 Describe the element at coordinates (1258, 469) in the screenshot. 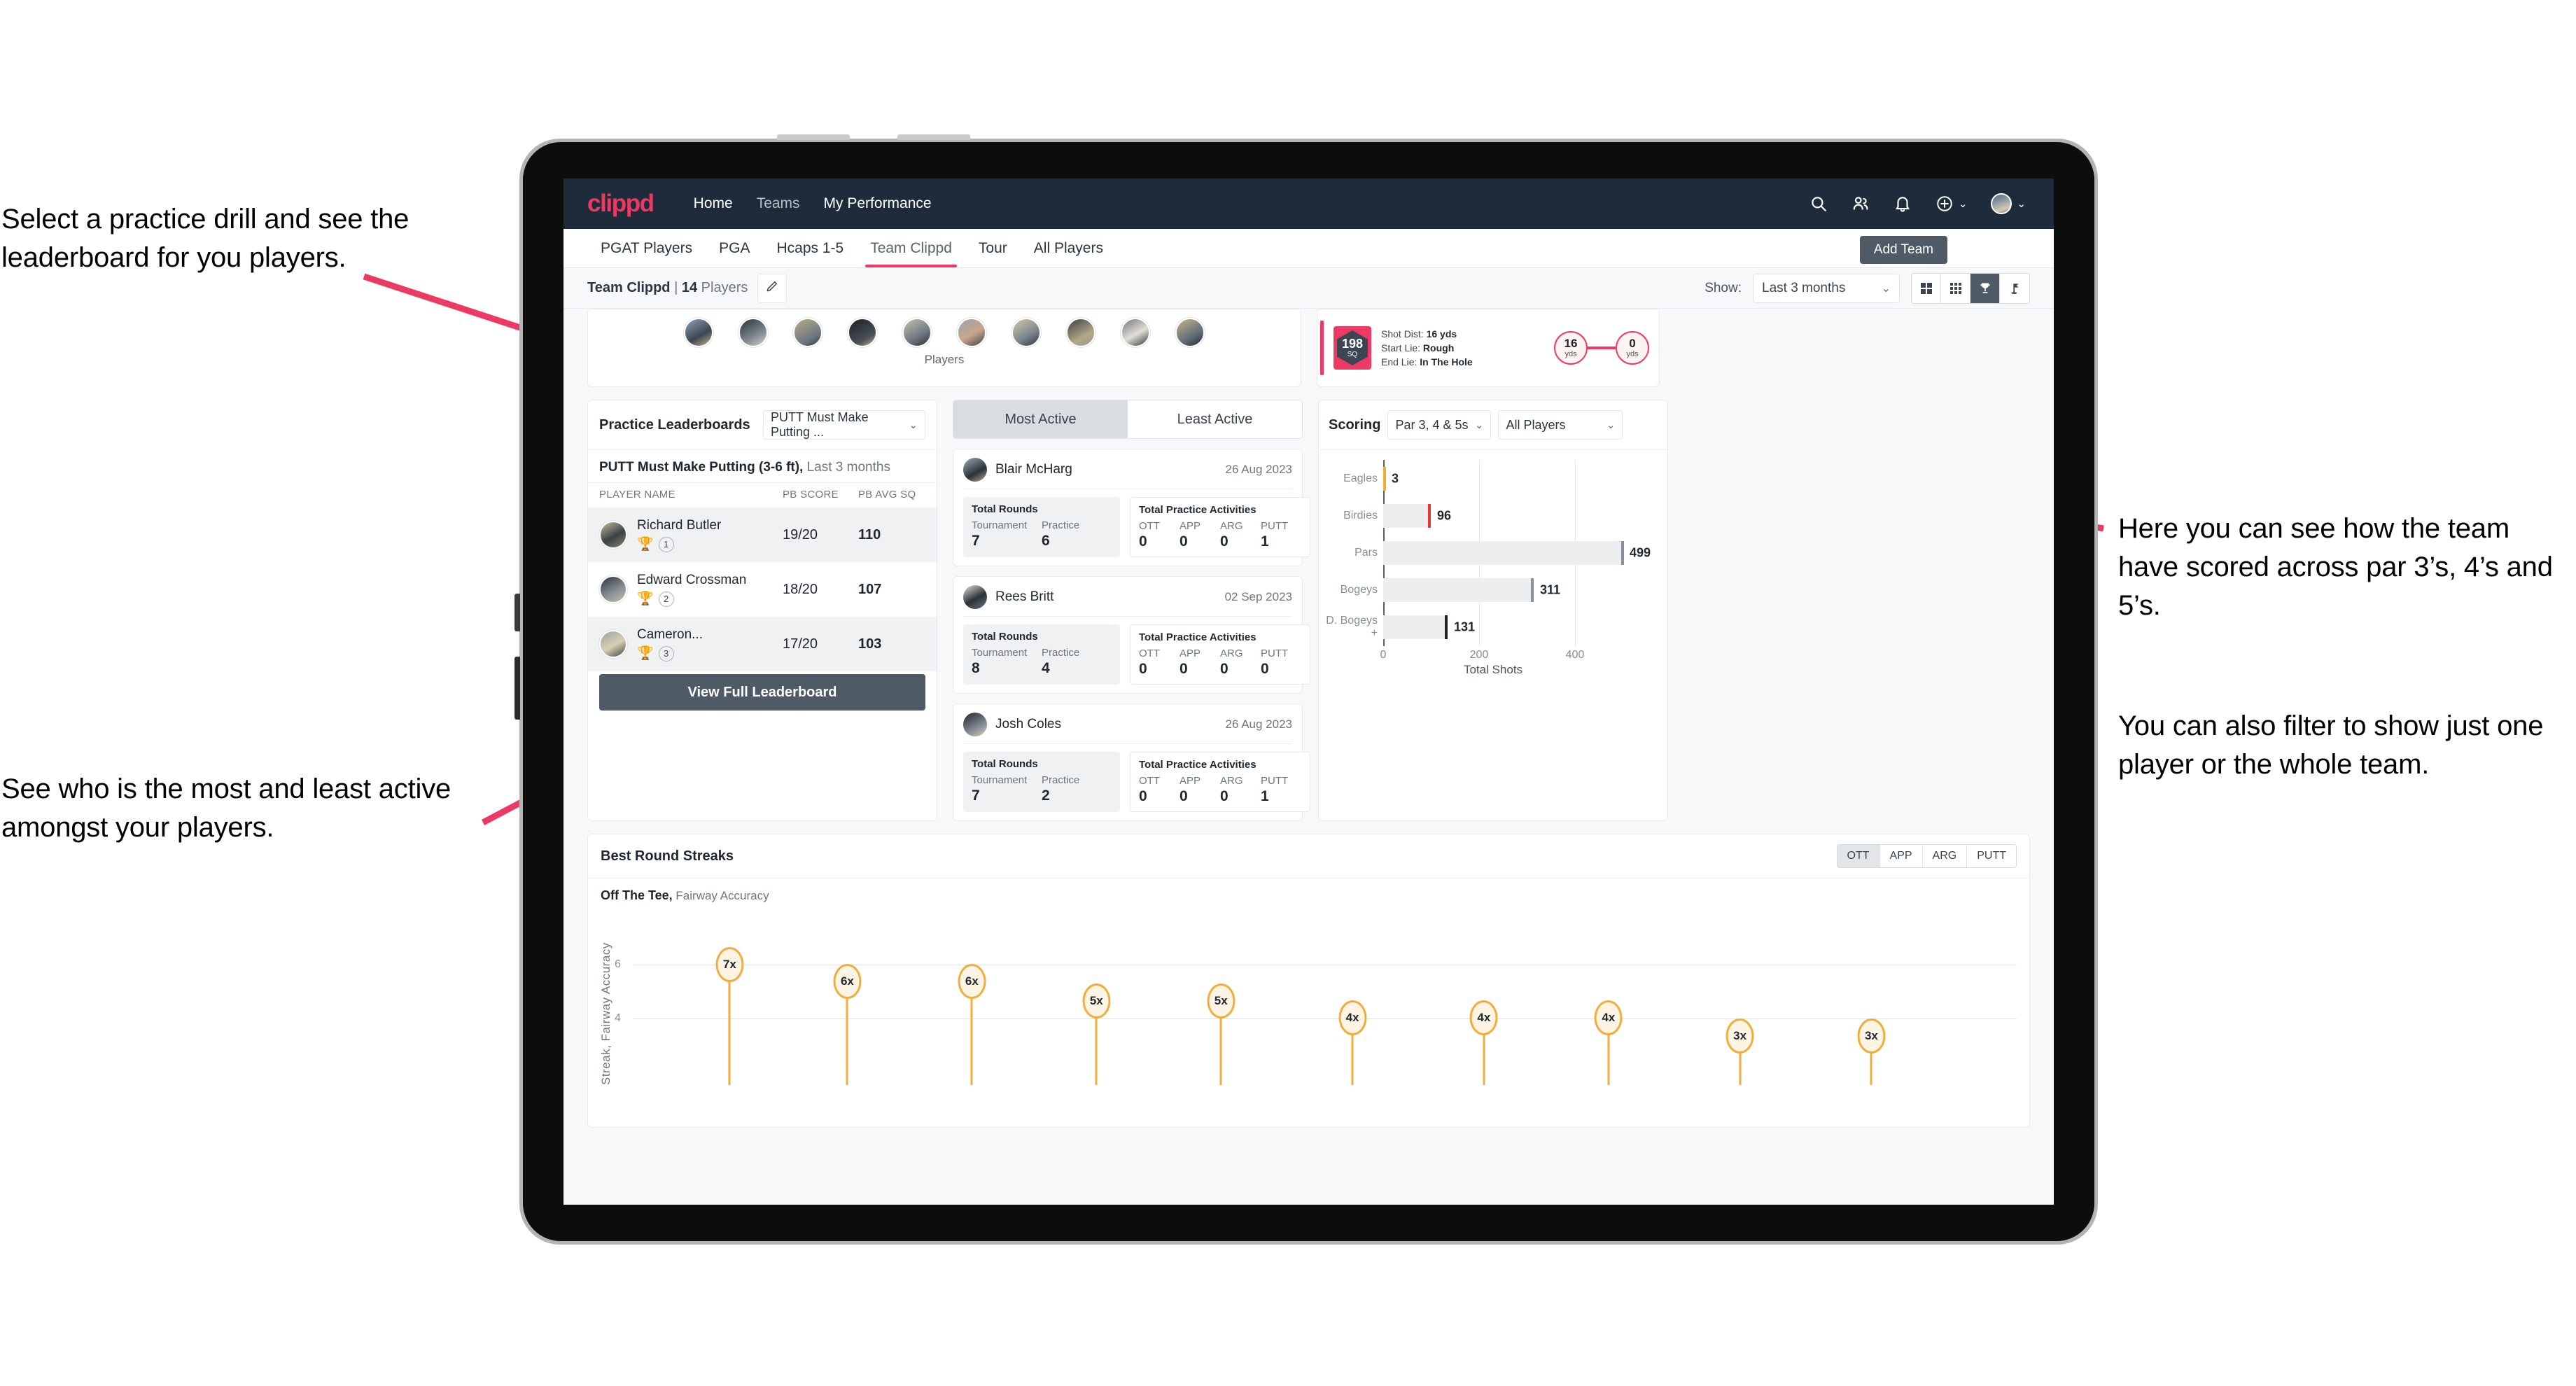

I see `activity-date: 26 Aug 2023` at that location.